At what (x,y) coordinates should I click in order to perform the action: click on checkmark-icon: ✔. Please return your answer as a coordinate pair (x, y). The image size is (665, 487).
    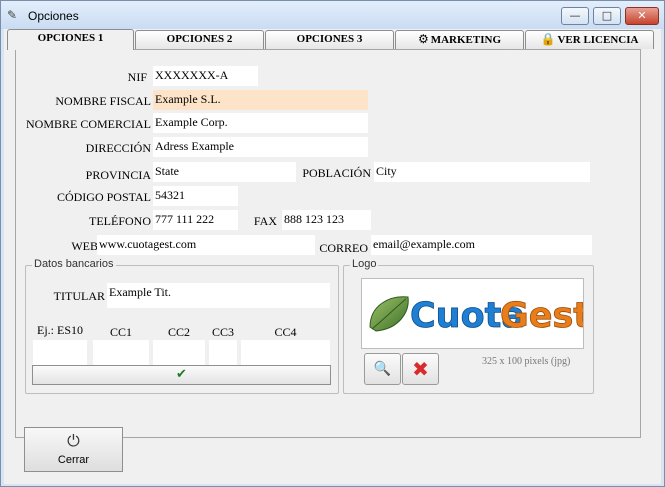
    Looking at the image, I should click on (181, 374).